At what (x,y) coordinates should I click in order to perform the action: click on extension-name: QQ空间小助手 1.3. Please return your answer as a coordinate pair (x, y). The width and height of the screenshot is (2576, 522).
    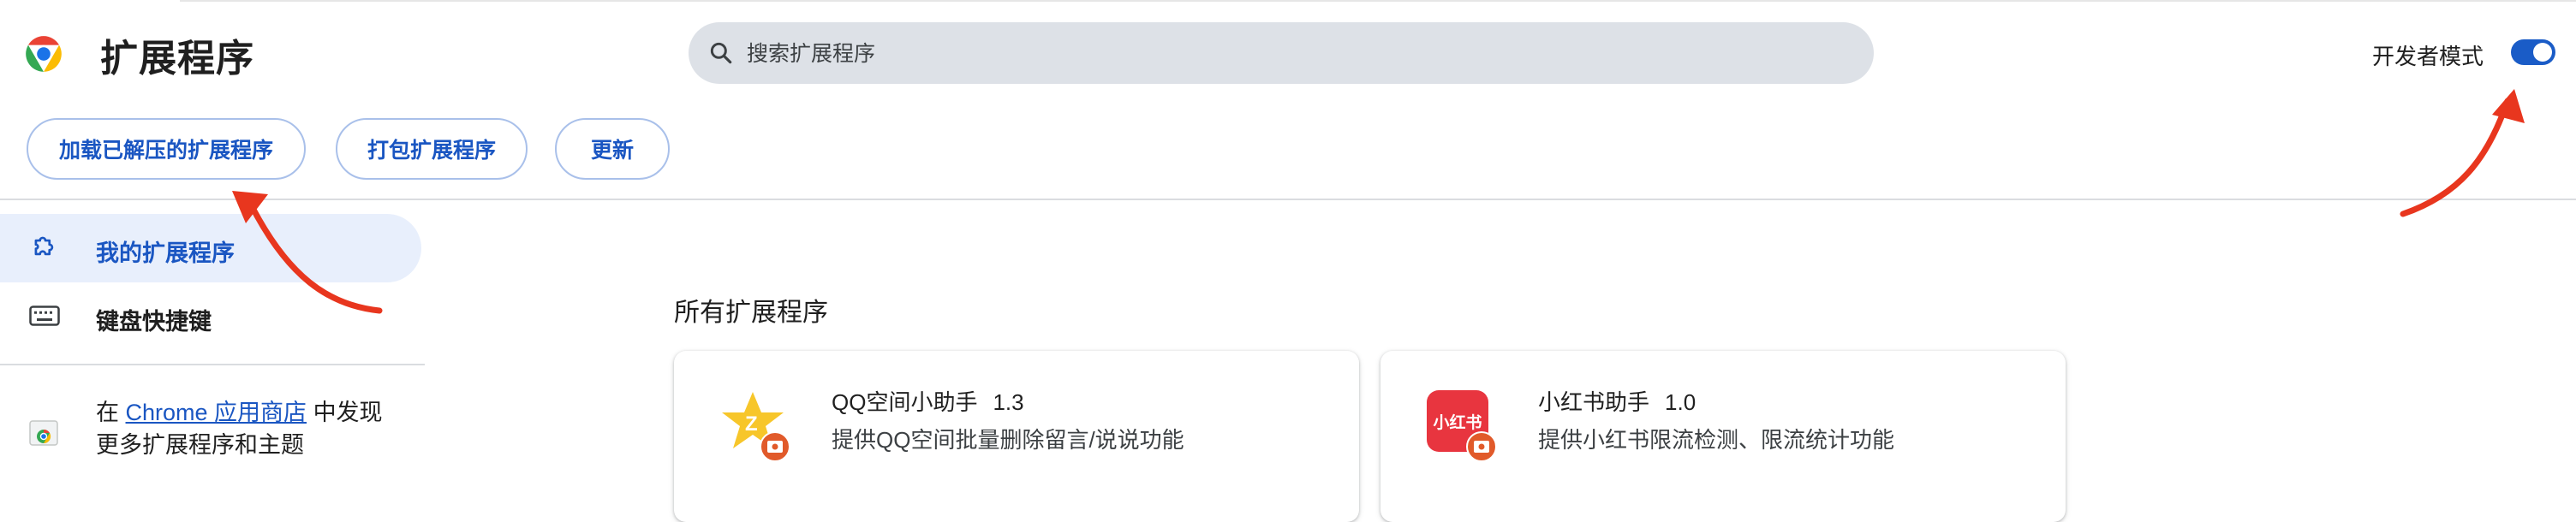
    Looking at the image, I should click on (928, 401).